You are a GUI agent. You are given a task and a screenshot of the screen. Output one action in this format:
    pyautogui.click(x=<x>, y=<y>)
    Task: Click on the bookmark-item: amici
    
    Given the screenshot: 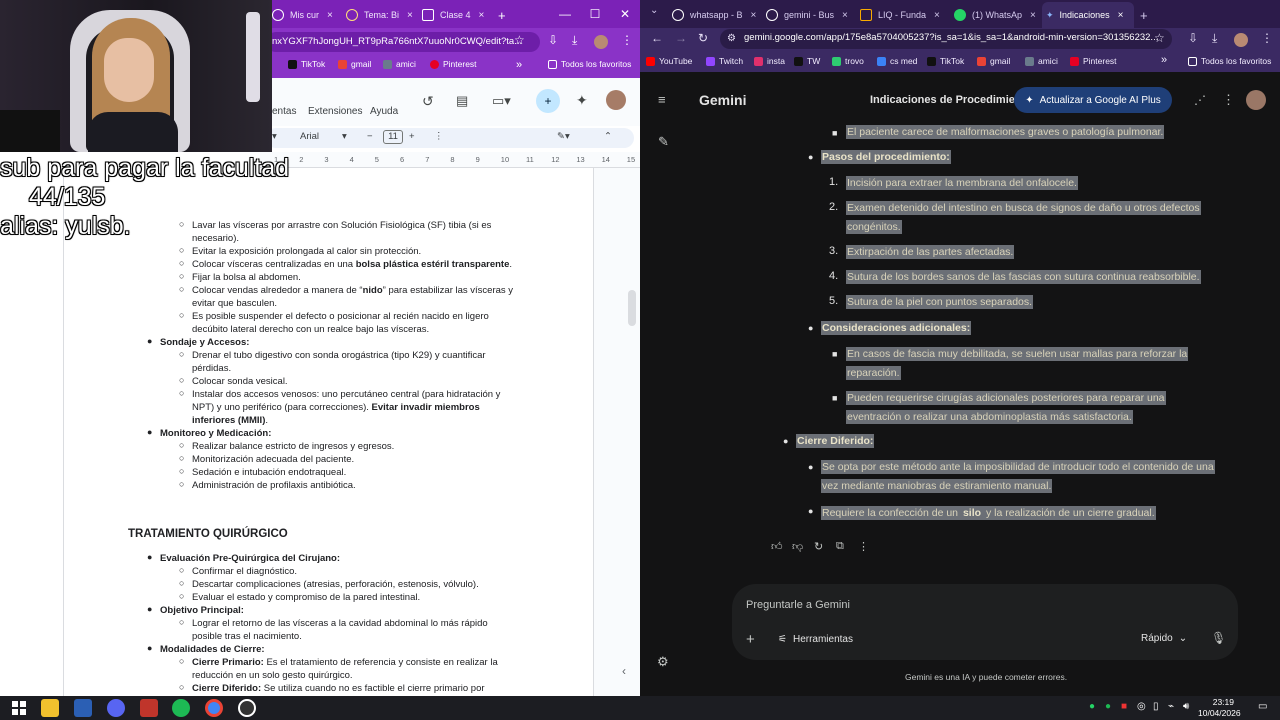 What is the action you would take?
    pyautogui.click(x=1041, y=61)
    